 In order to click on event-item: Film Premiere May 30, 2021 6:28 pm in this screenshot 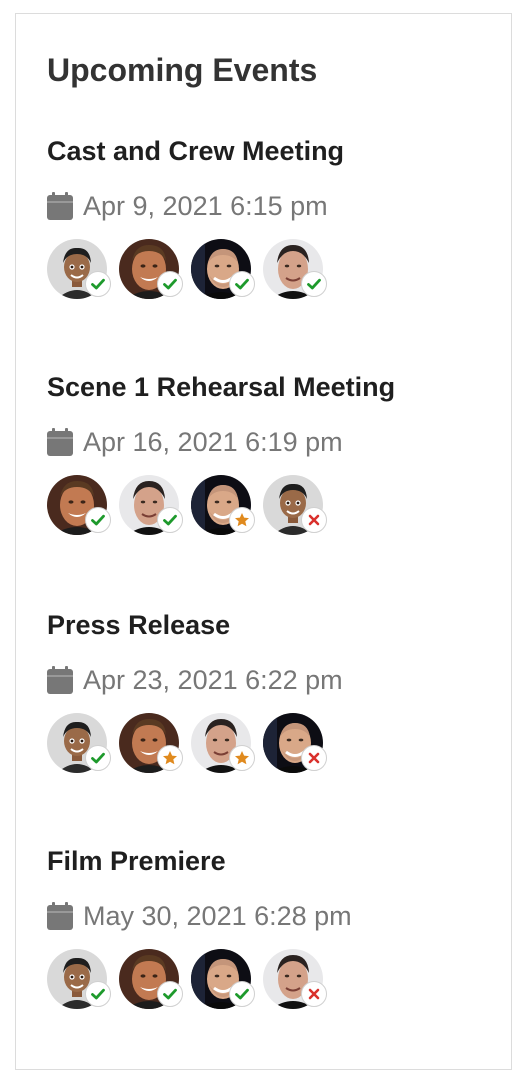, I will do `click(267, 926)`.